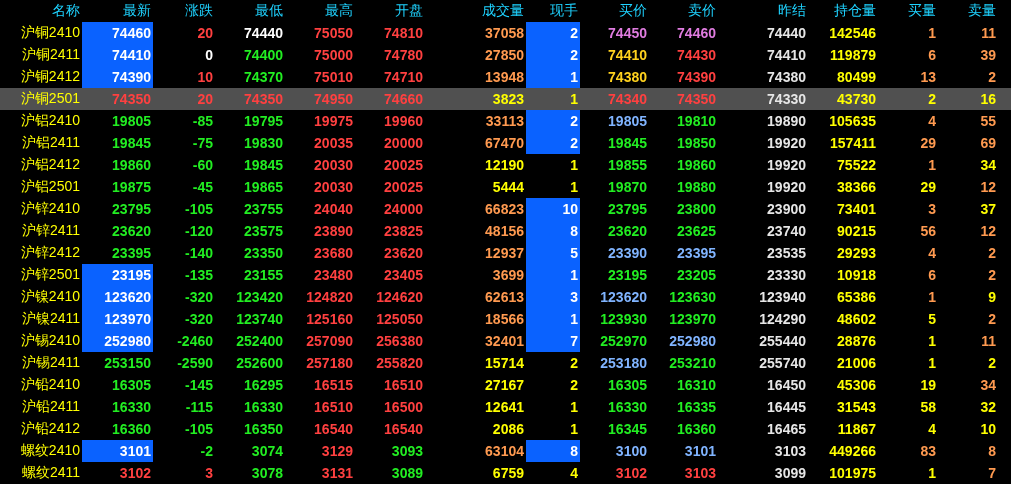  I want to click on table-cell-text: 2086, so click(508, 429).